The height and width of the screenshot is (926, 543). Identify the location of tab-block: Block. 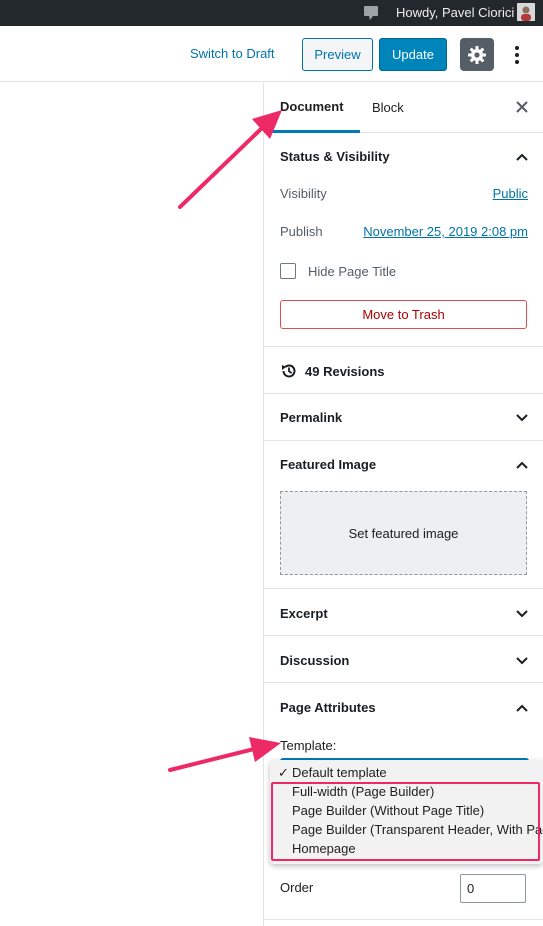
(388, 108).